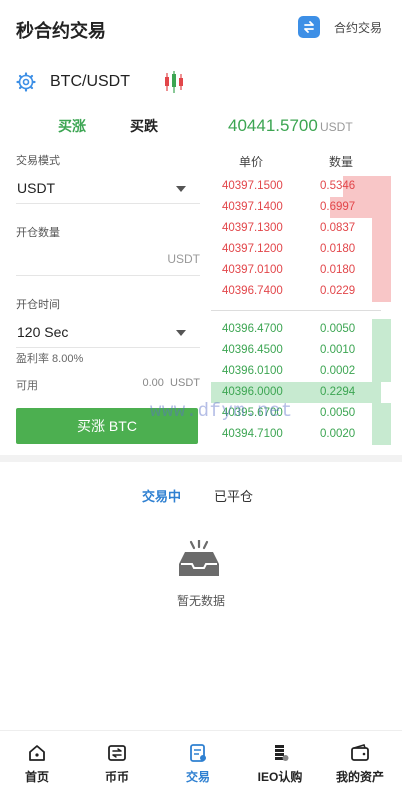 The width and height of the screenshot is (402, 796). What do you see at coordinates (252, 371) in the screenshot?
I see `row-price: 40396.0100` at bounding box center [252, 371].